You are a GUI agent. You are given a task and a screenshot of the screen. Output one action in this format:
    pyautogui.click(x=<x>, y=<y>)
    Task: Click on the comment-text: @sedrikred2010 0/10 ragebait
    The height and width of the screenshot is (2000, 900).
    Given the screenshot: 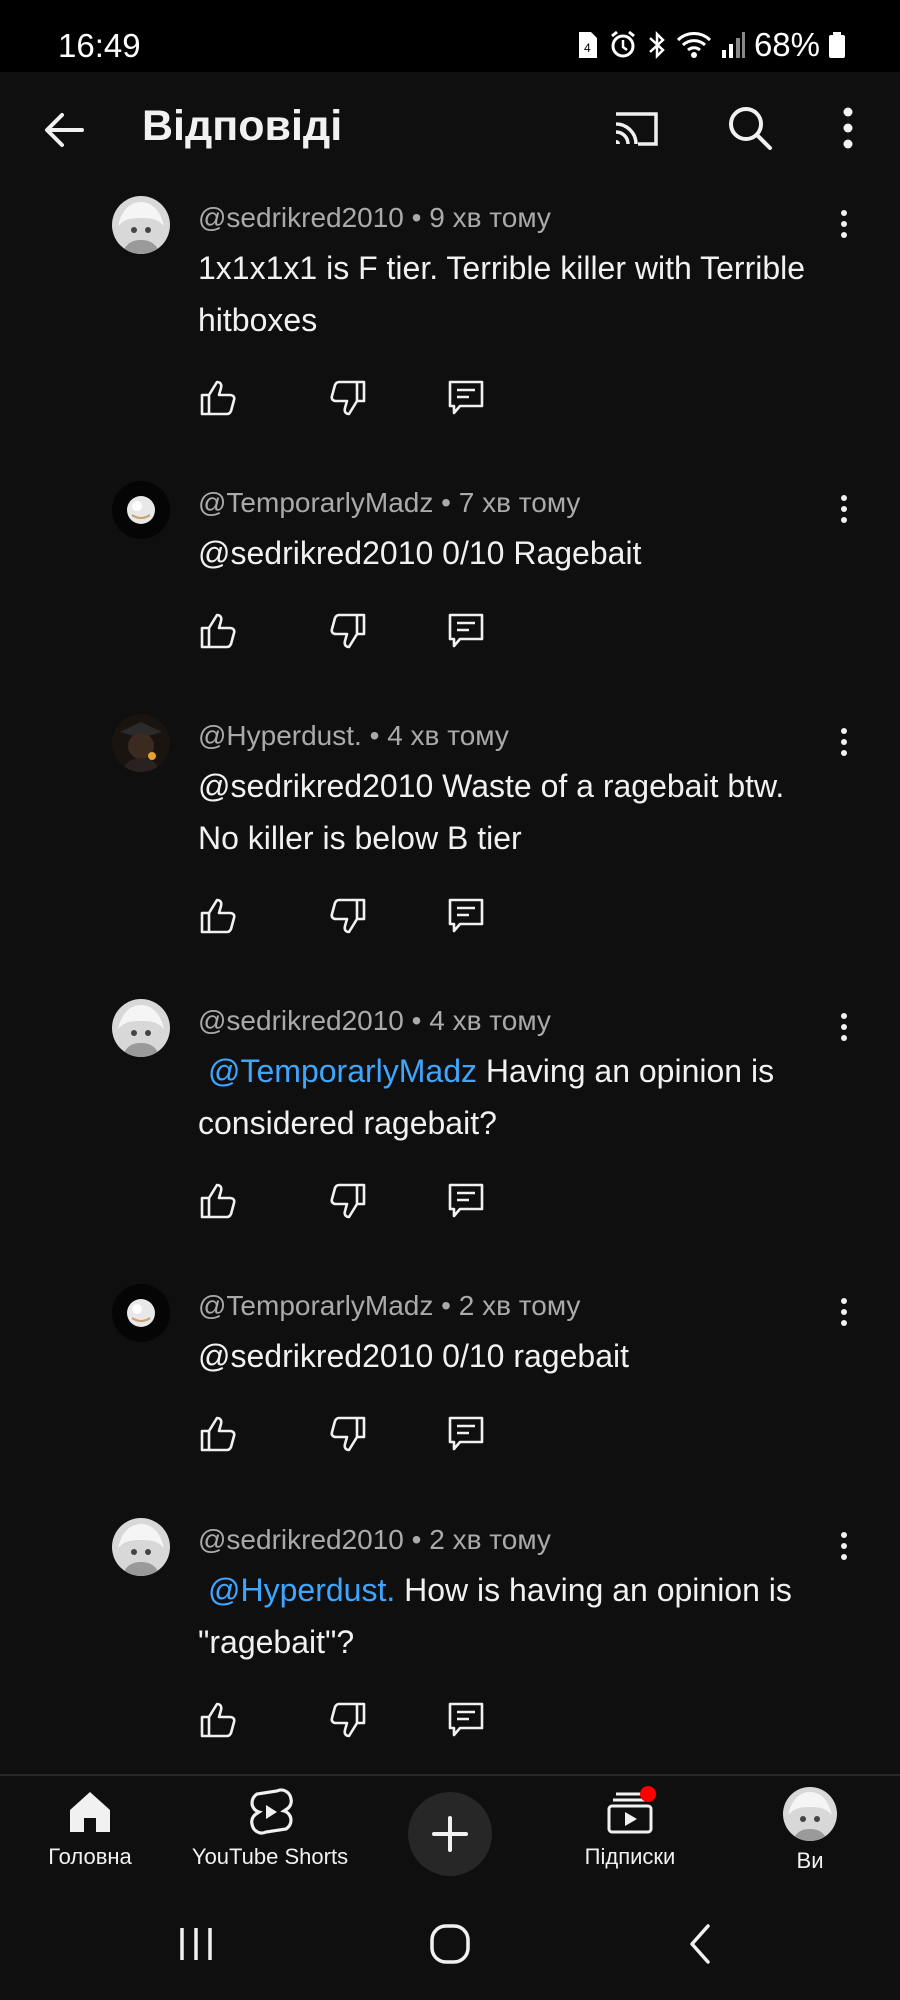 What is the action you would take?
    pyautogui.click(x=413, y=1356)
    